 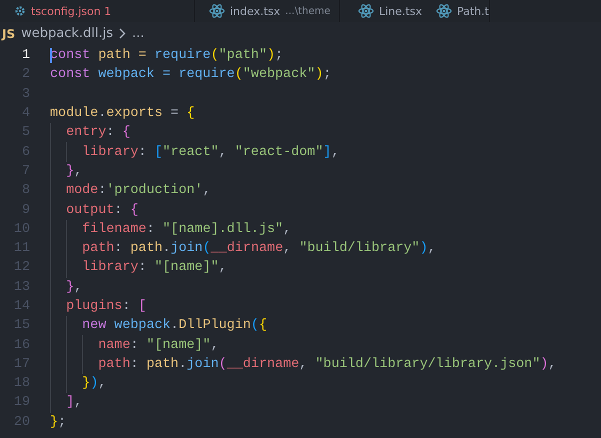 I want to click on gear-icon, so click(x=20, y=11).